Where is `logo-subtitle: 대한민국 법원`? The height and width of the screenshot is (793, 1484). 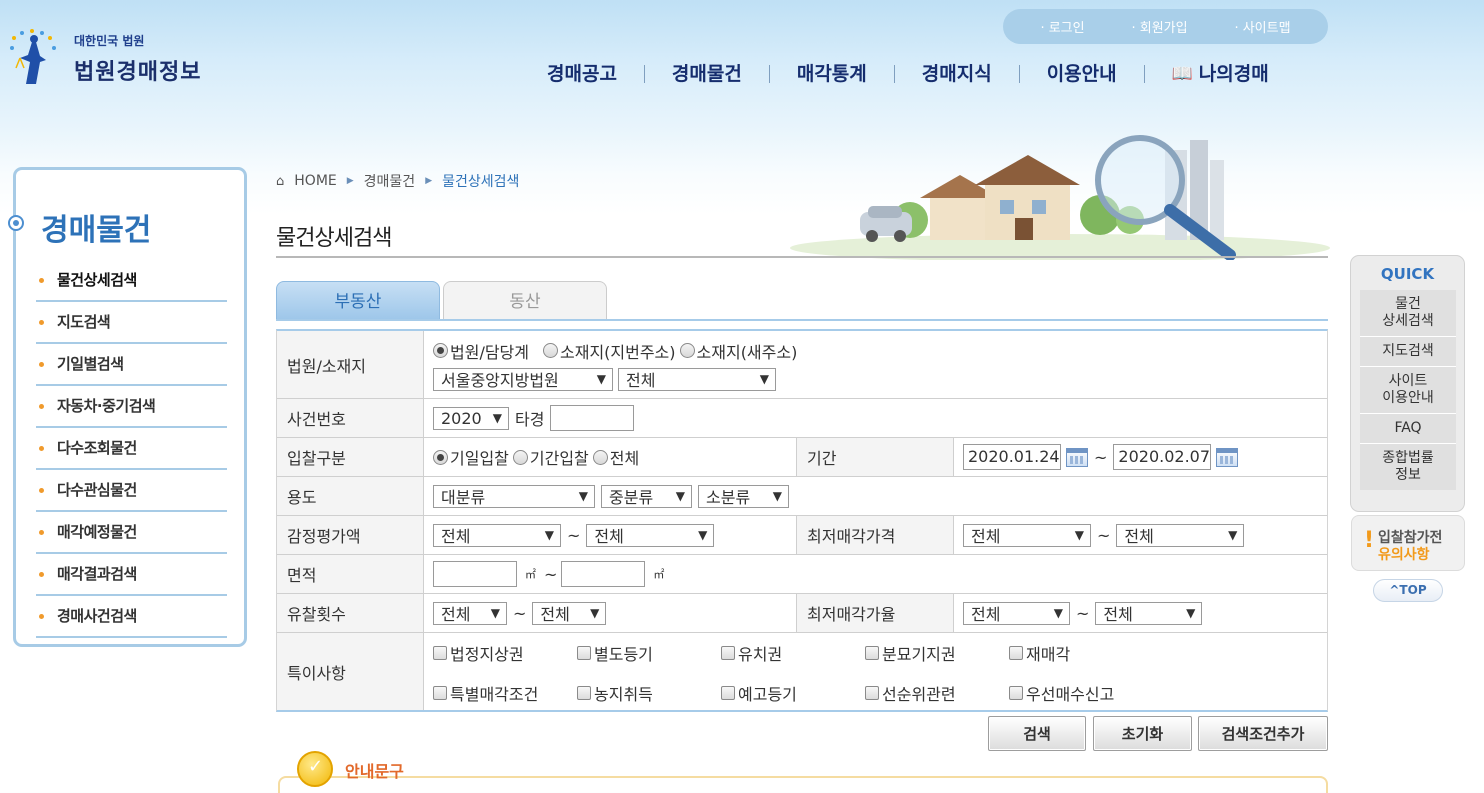 logo-subtitle: 대한민국 법원 is located at coordinates (109, 41).